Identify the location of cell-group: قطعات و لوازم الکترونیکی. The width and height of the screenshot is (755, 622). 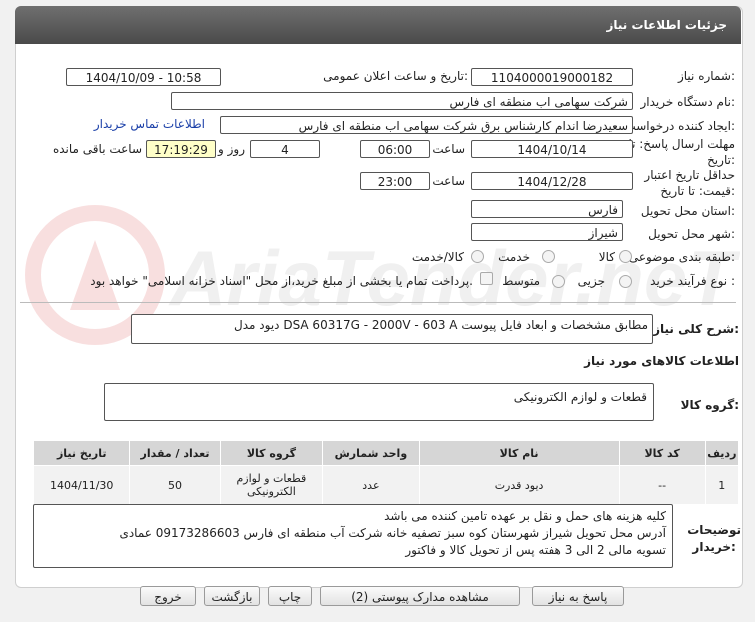
(271, 485).